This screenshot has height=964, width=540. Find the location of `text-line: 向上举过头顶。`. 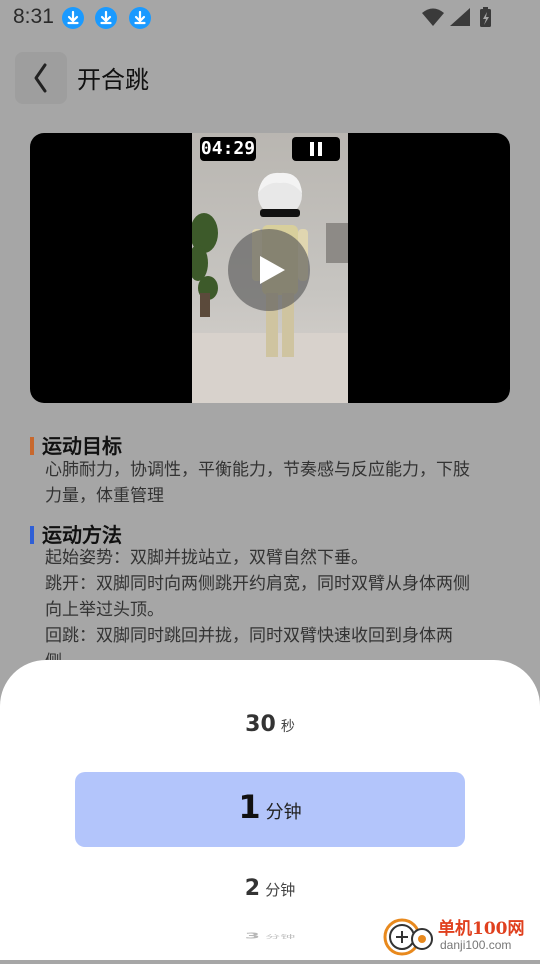

text-line: 向上举过头顶。 is located at coordinates (104, 610).